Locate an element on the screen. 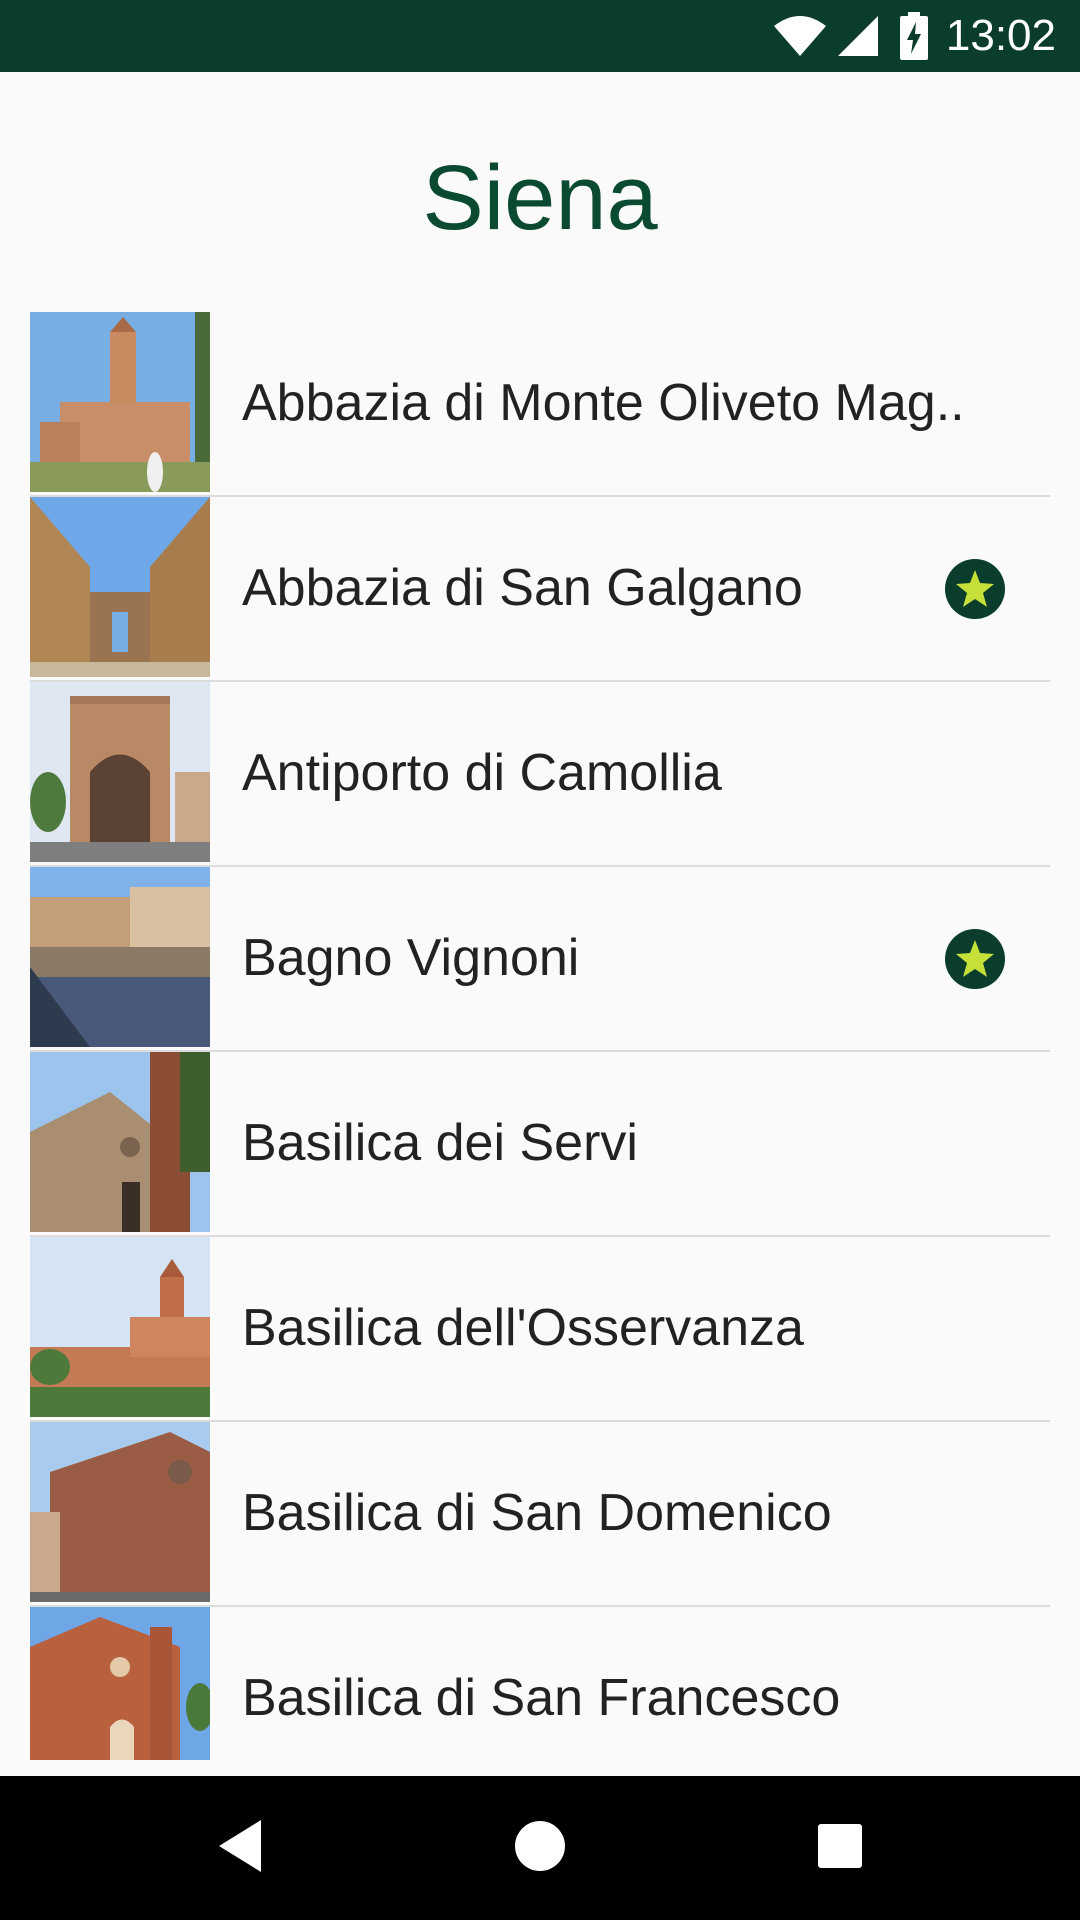 The image size is (1080, 1920). list-item: Basilica di San Francesco is located at coordinates (540, 1698).